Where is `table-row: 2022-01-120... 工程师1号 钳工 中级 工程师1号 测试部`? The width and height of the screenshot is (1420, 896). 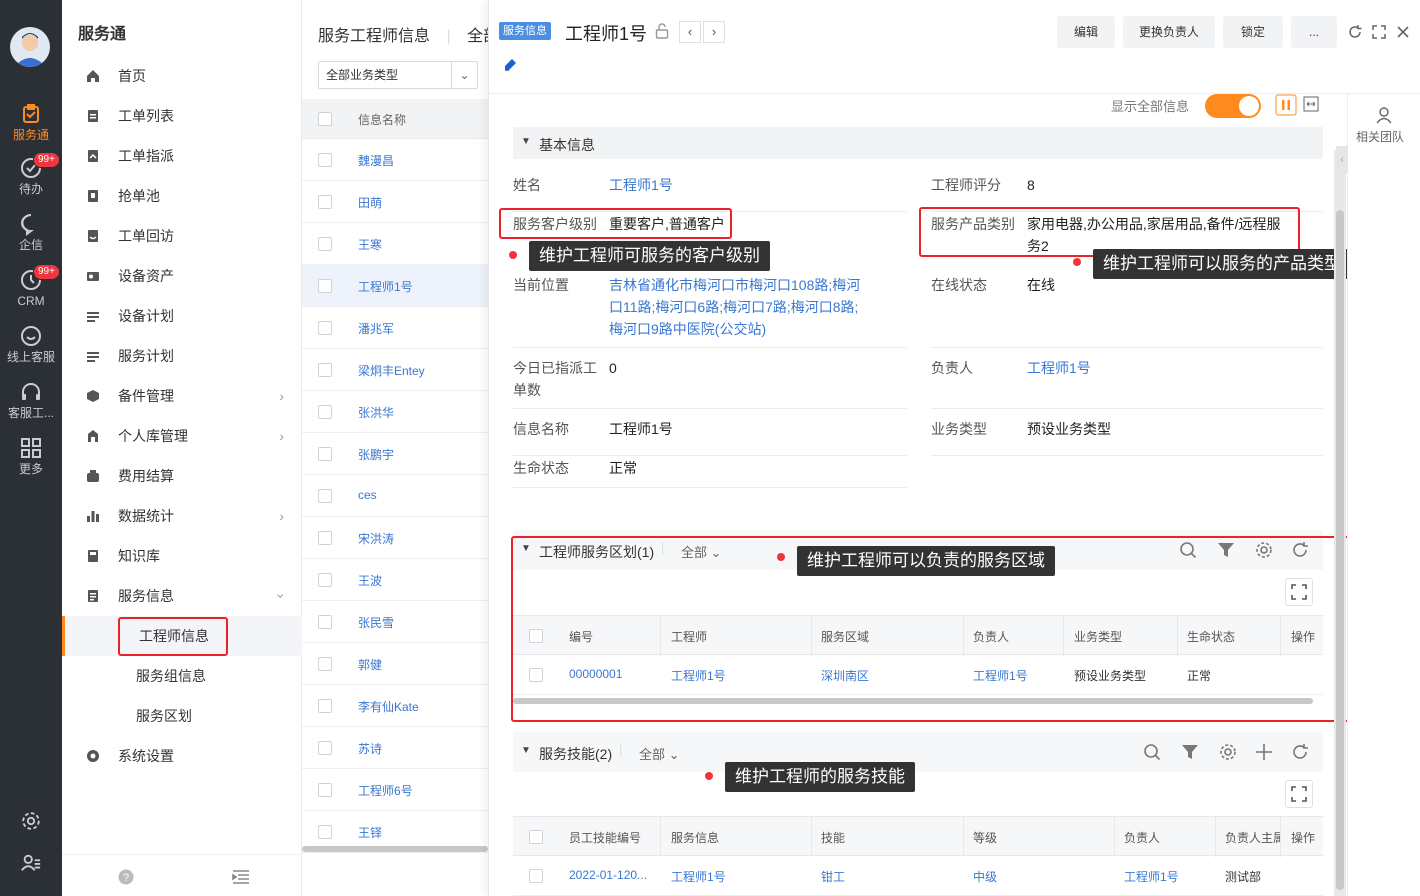
table-row: 2022-01-120... 工程师1号 钳工 中级 工程师1号 测试部 is located at coordinates (918, 876).